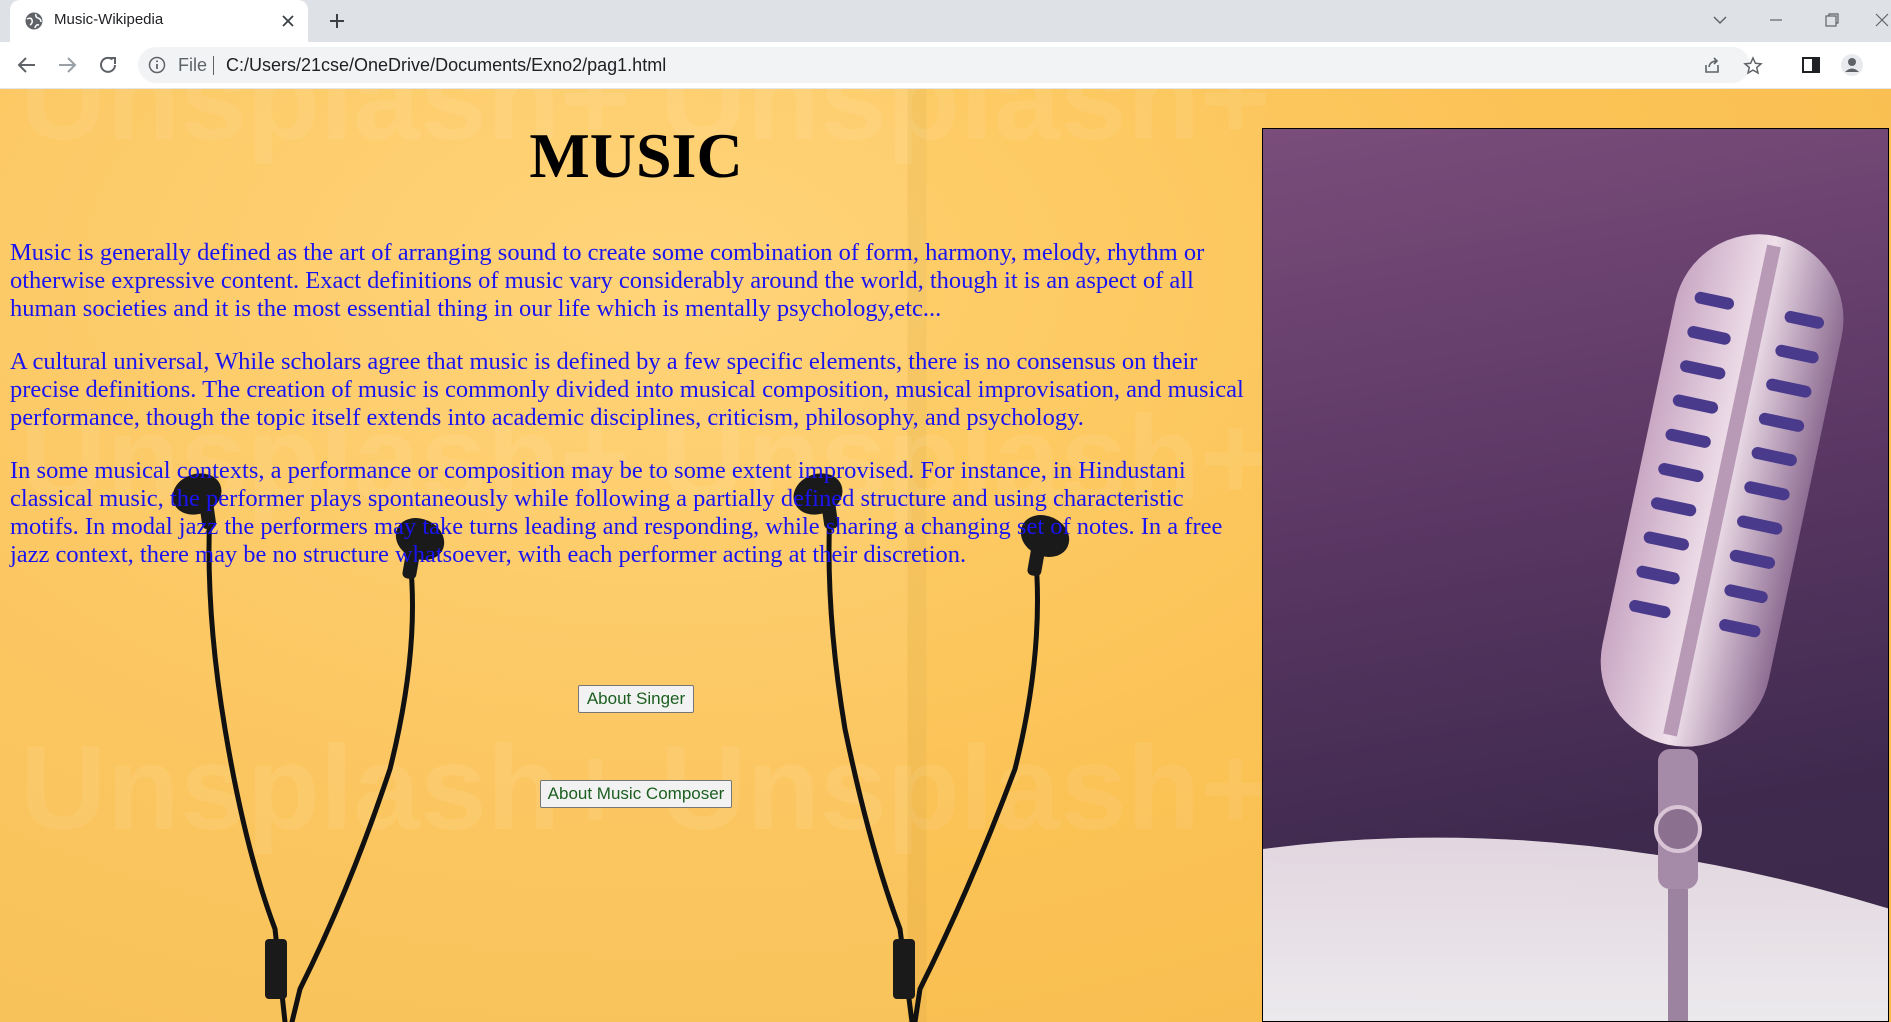  I want to click on globe-icon, so click(34, 21).